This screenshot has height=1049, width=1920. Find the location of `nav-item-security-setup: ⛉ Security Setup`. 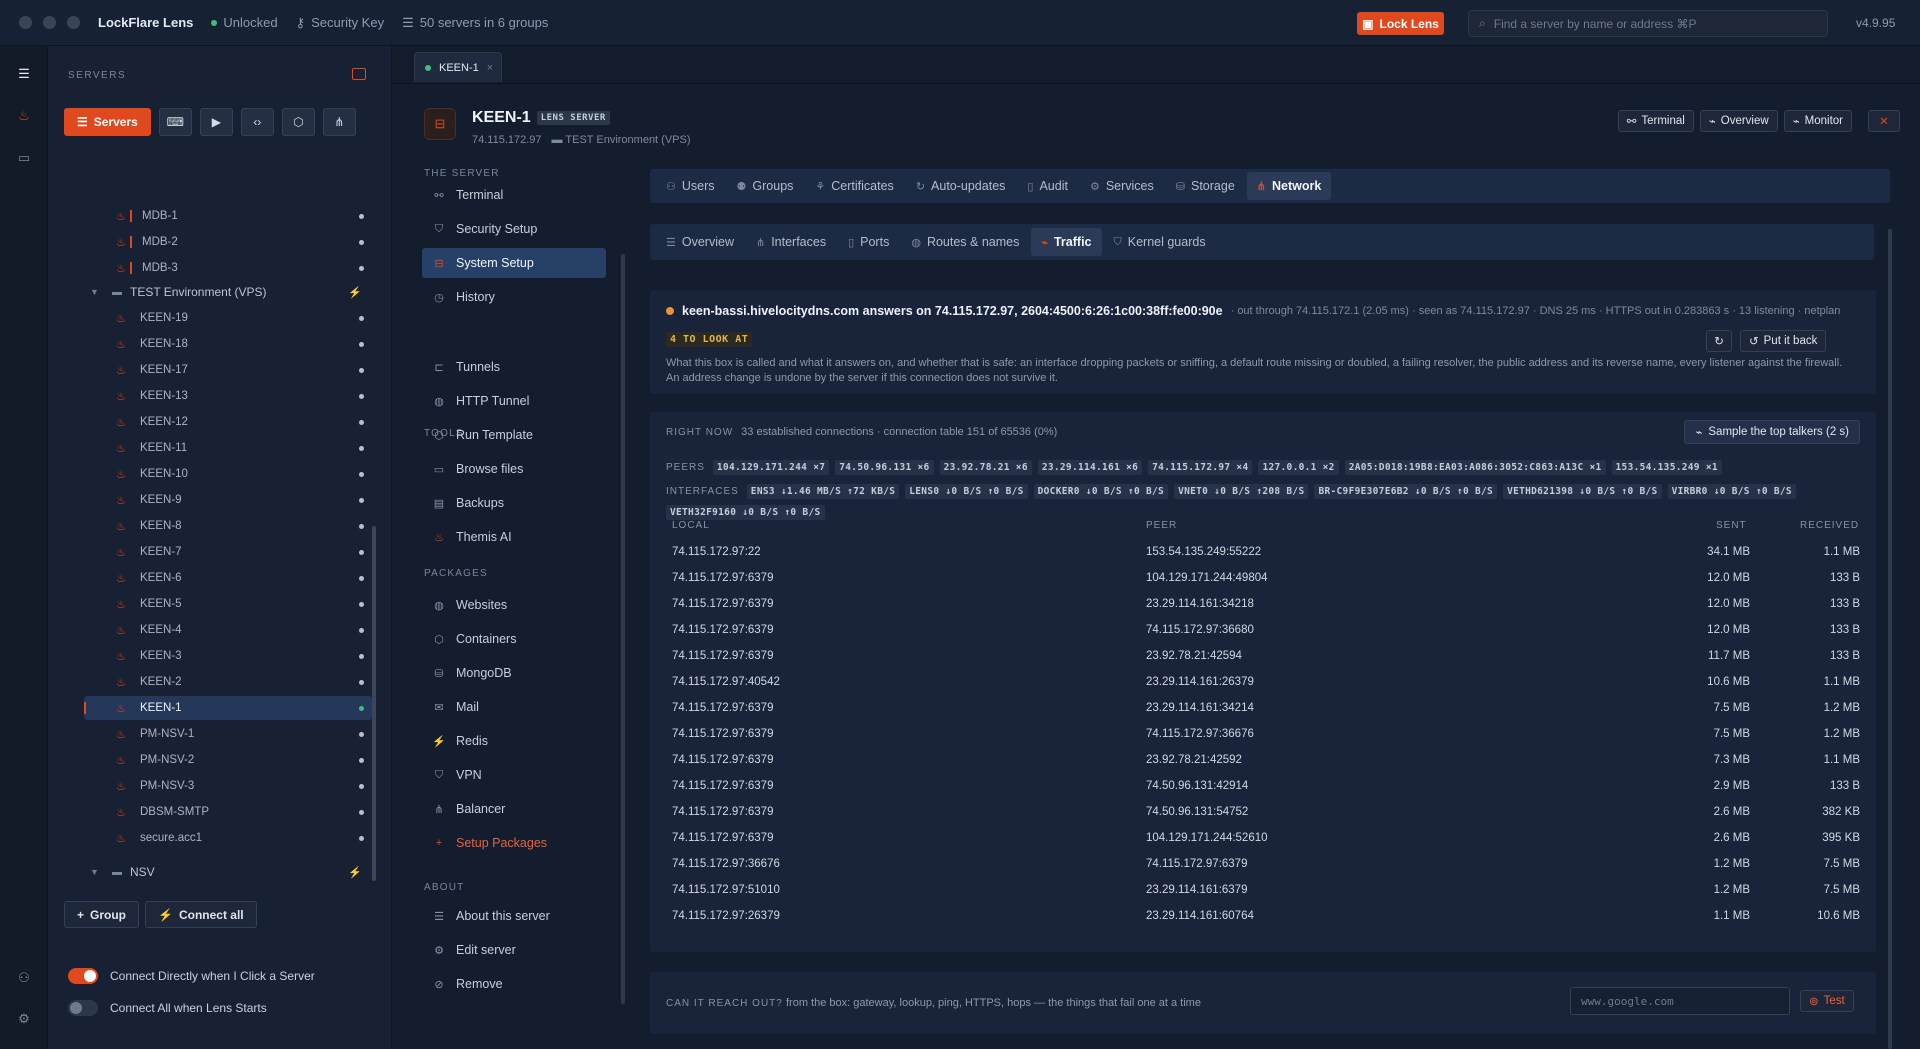

nav-item-security-setup: ⛉ Security Setup is located at coordinates (514, 229).